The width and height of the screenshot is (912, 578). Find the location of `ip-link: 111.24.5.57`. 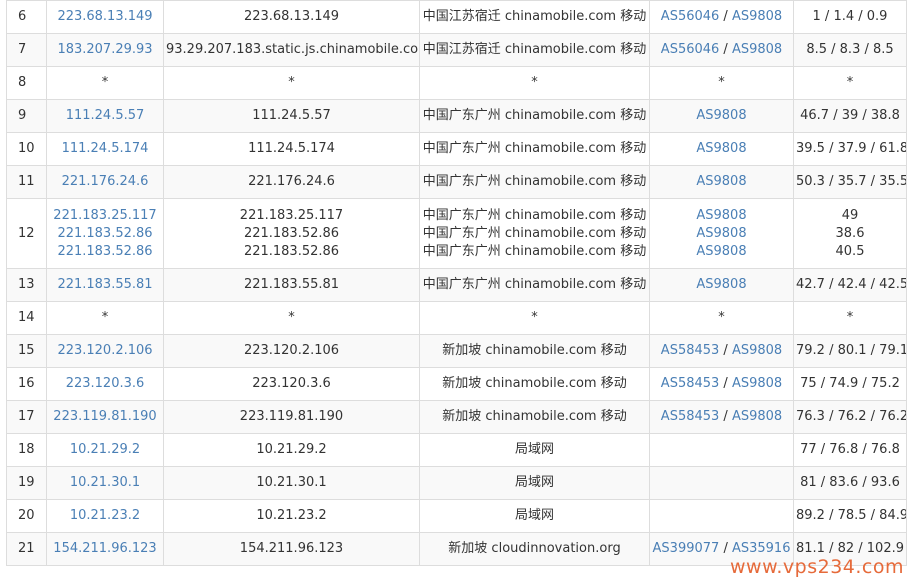

ip-link: 111.24.5.57 is located at coordinates (105, 116).